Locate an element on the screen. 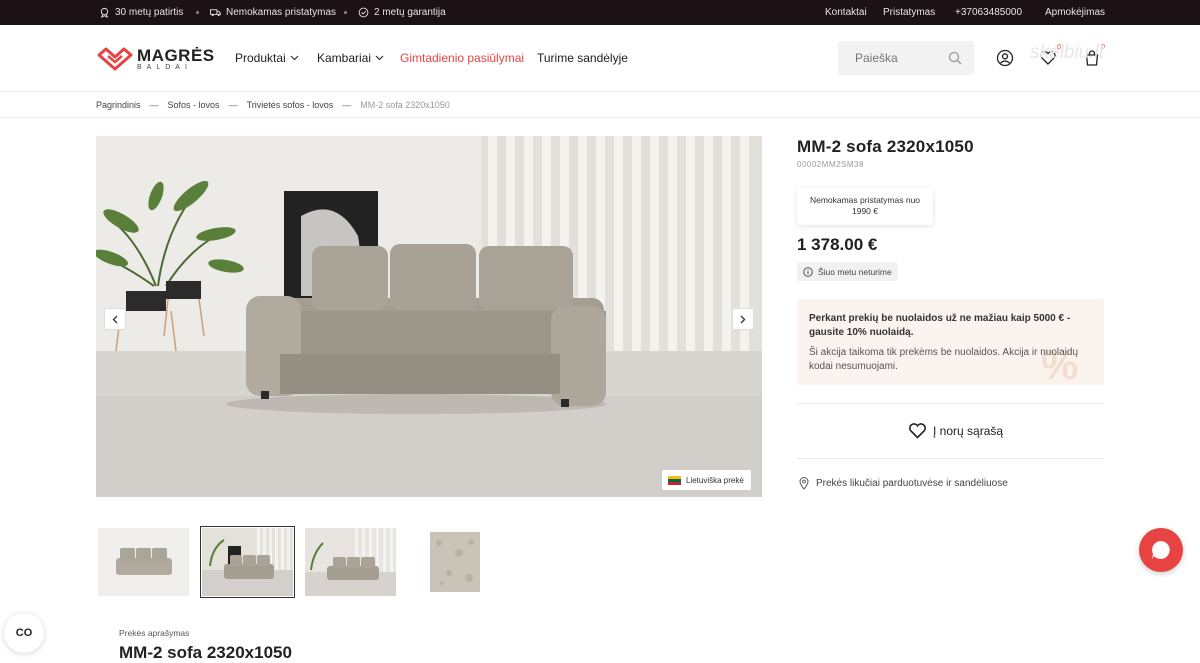 Image resolution: width=1200 pixels, height=663 pixels. lithuanian-product-badge: Lietuviška prekė is located at coordinates (706, 480).